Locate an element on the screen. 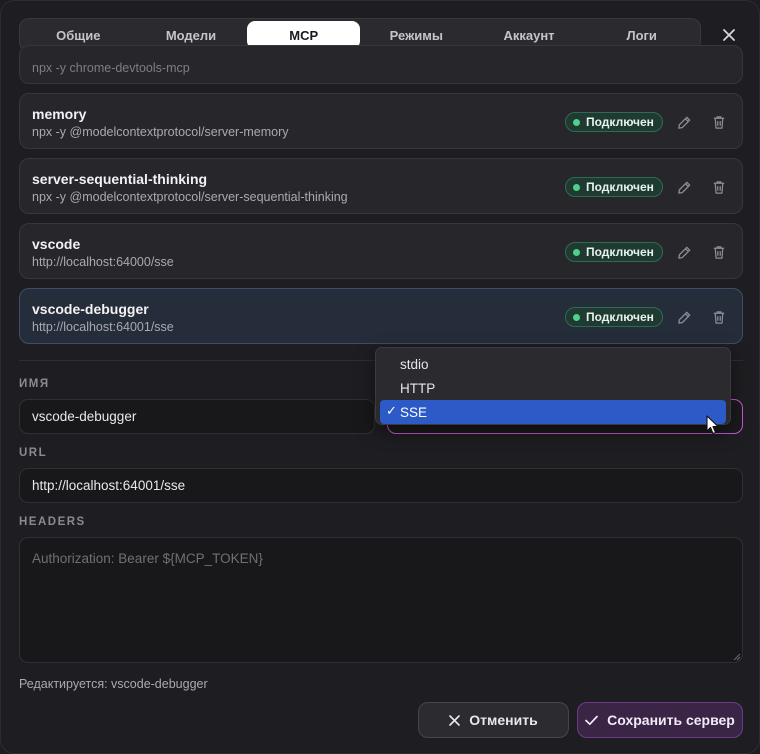  check-icon is located at coordinates (591, 720).